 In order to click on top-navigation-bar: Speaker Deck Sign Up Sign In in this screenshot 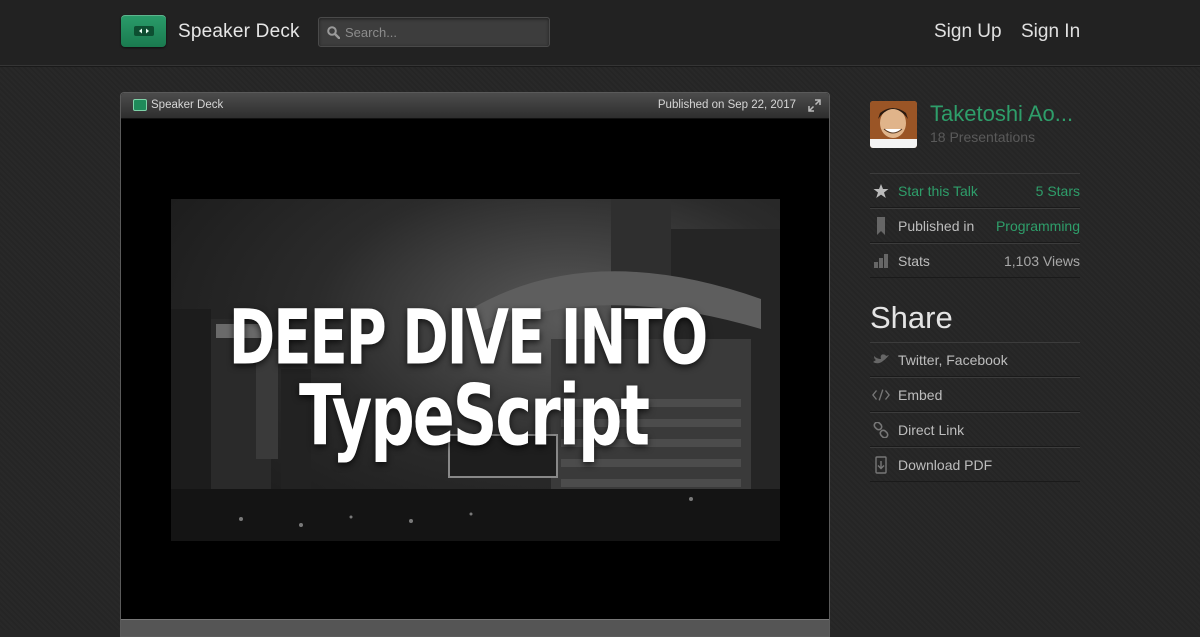, I will do `click(600, 33)`.